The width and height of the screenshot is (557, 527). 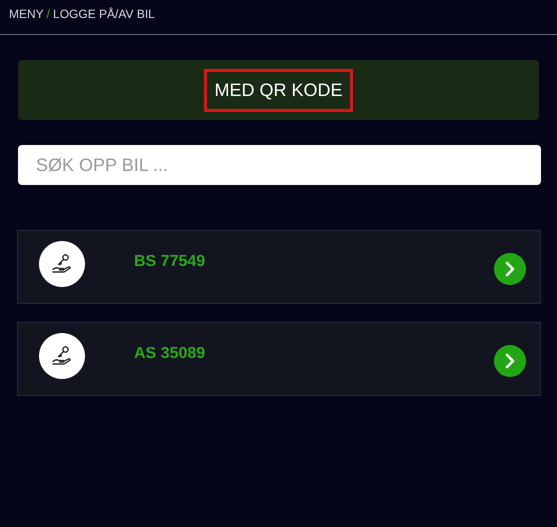 What do you see at coordinates (278, 90) in the screenshot?
I see `qr-code-button: MED QR KODE` at bounding box center [278, 90].